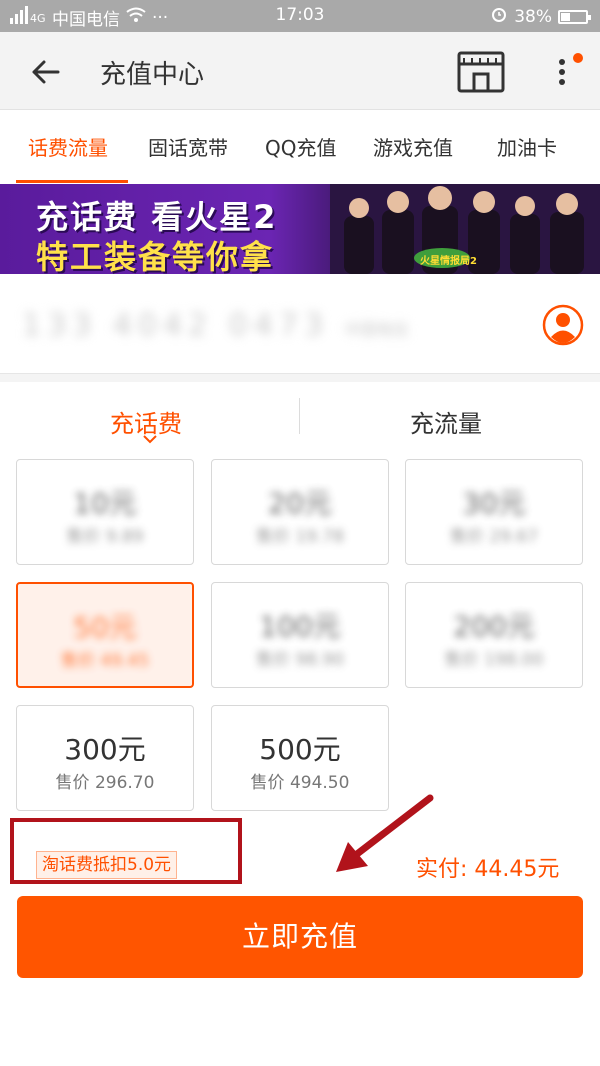  Describe the element at coordinates (300, 626) in the screenshot. I see `denomination-amount: 100元` at that location.